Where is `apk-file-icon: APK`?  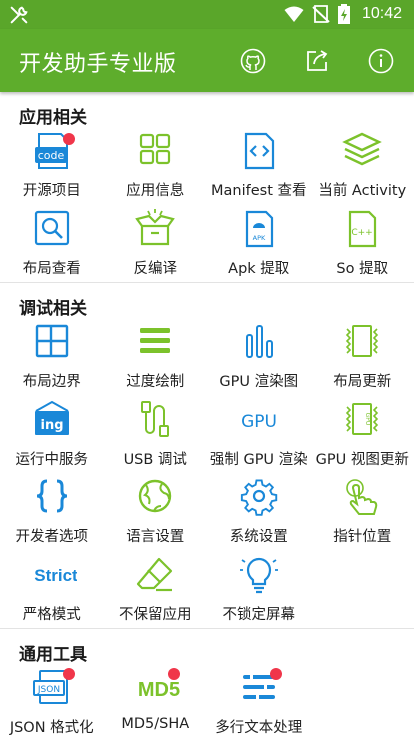
apk-file-icon: APK is located at coordinates (259, 228).